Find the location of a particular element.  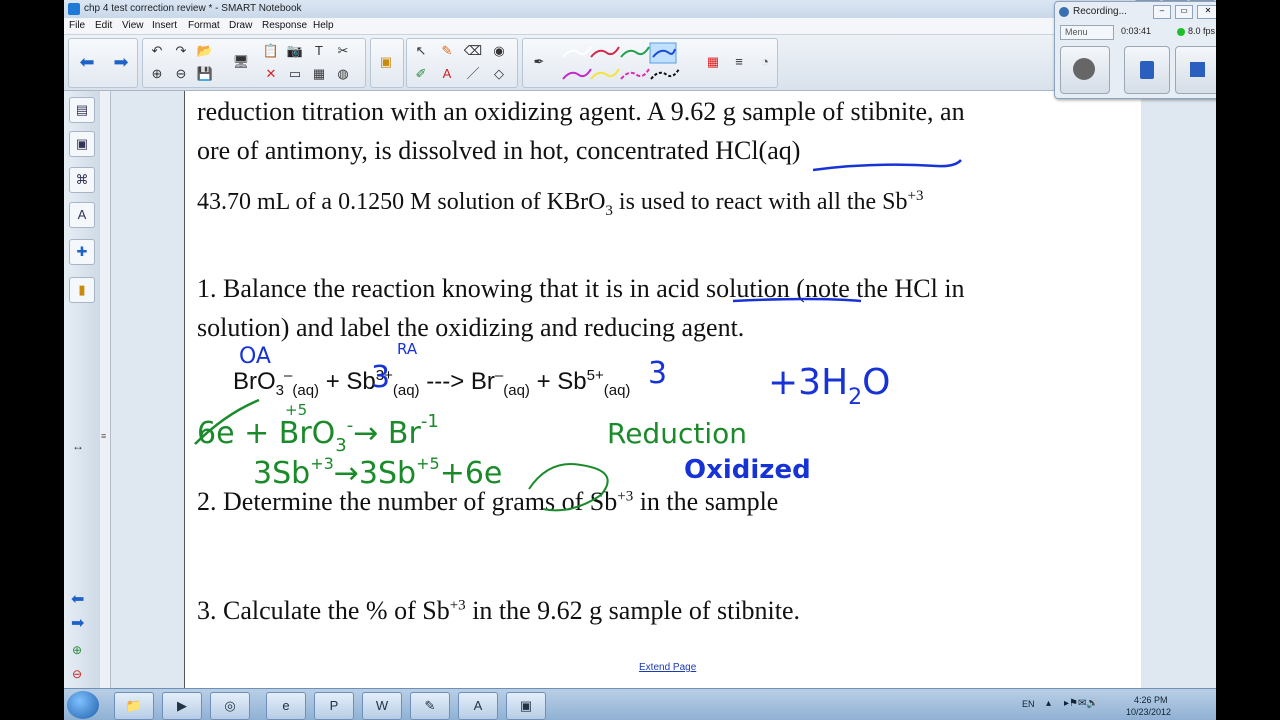

acrobat-task-icon: A is located at coordinates (478, 706).